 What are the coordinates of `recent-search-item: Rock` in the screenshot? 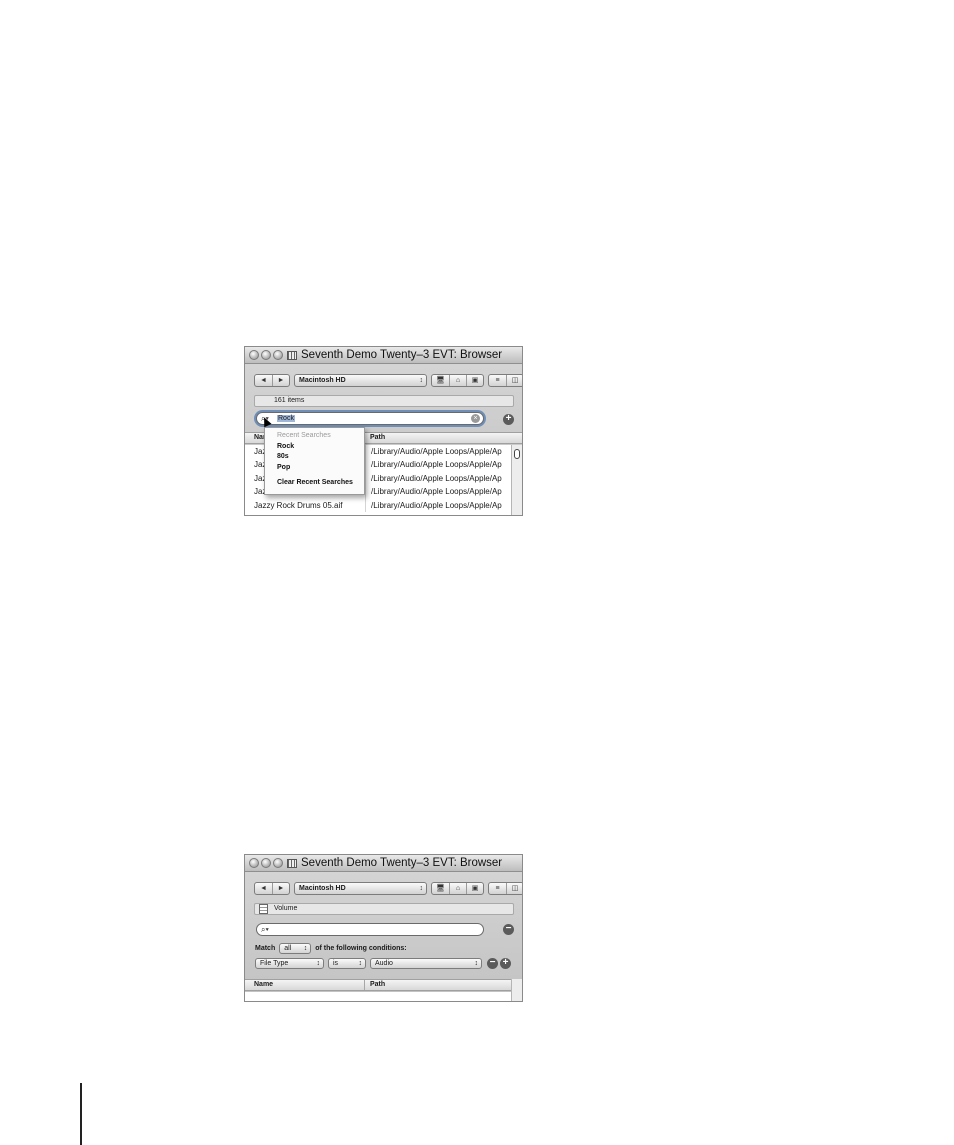 It's located at (314, 447).